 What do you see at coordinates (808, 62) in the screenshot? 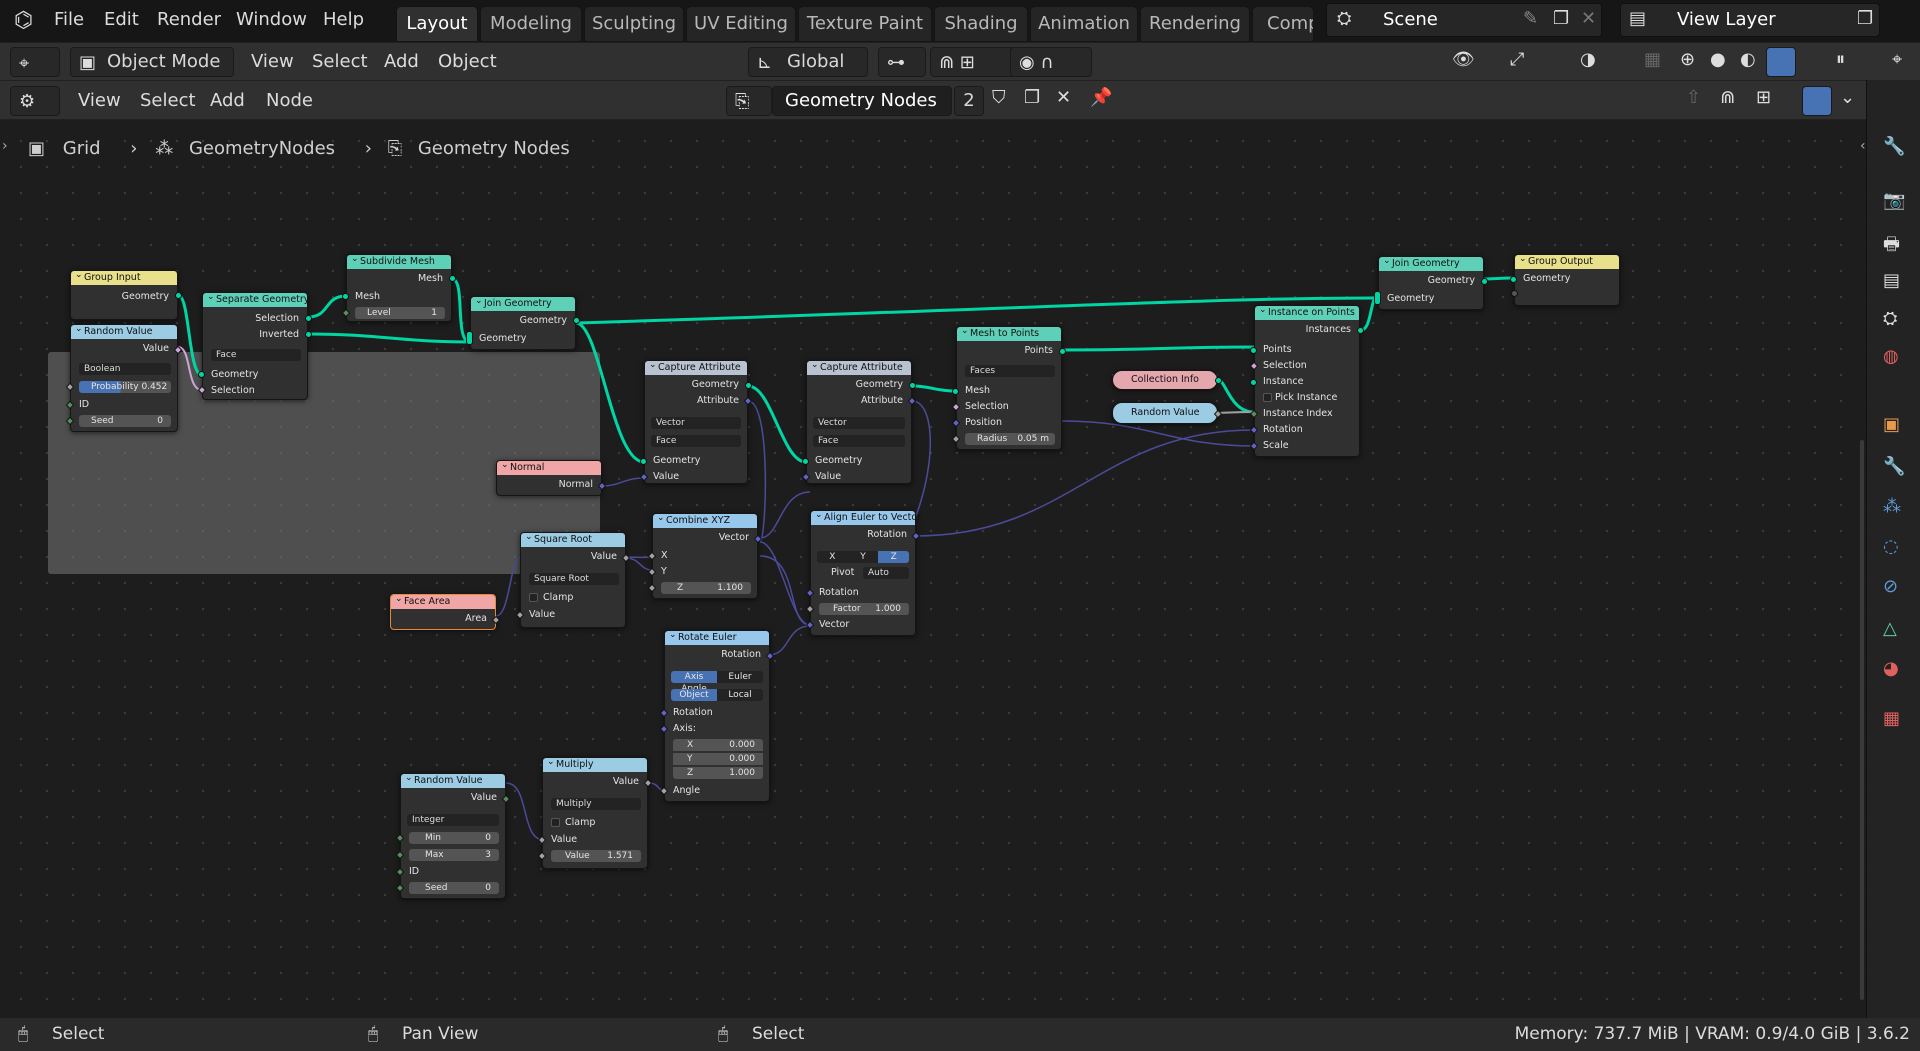
I see `transform-orientation-dropdown: ⊾ Global` at bounding box center [808, 62].